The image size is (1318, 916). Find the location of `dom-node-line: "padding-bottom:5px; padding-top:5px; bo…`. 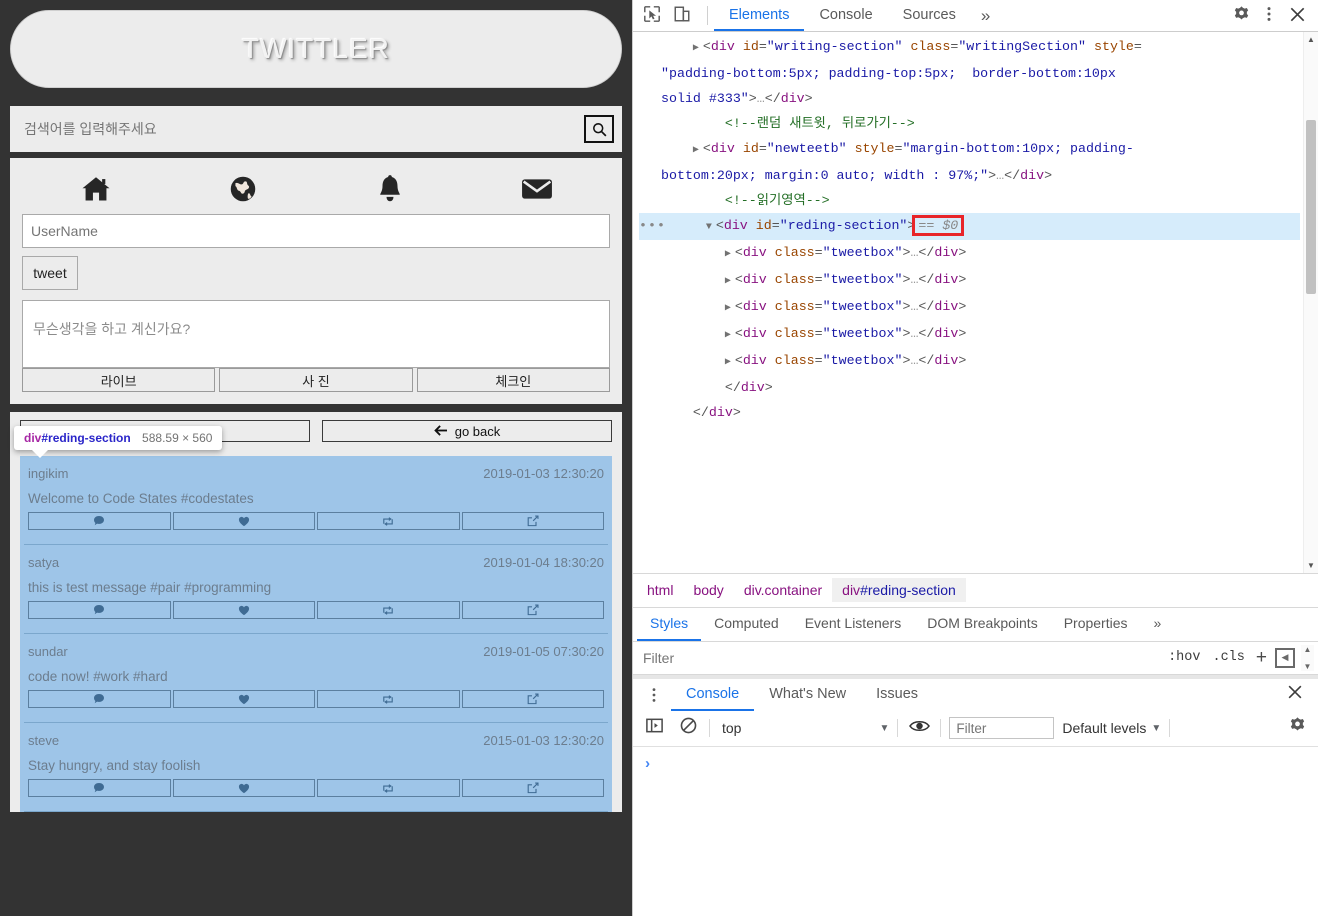

dom-node-line: "padding-bottom:5px; padding-top:5px; bo… is located at coordinates (969, 73).